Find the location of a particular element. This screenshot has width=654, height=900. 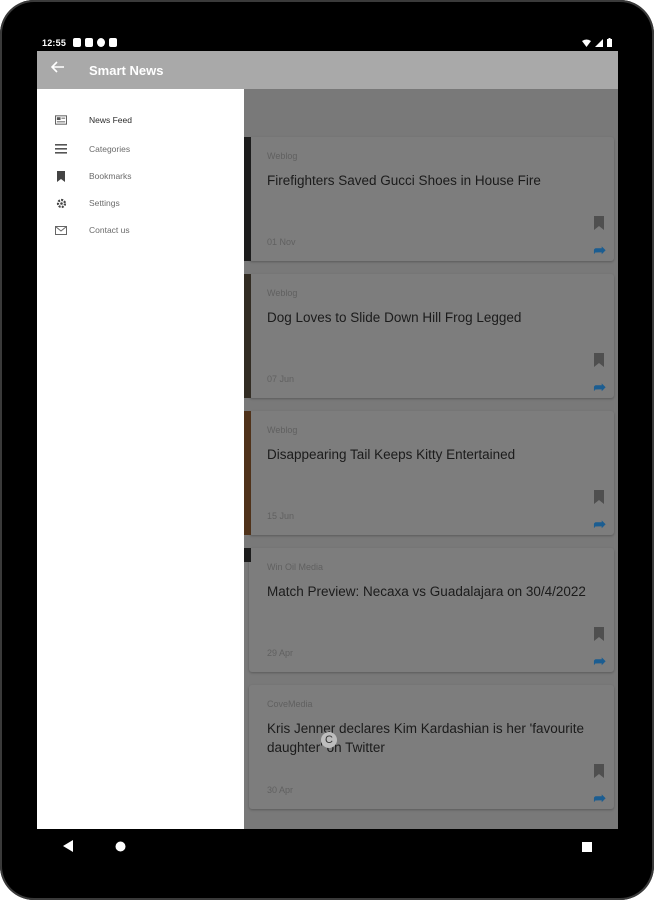

loader-glyph: C is located at coordinates (329, 740).